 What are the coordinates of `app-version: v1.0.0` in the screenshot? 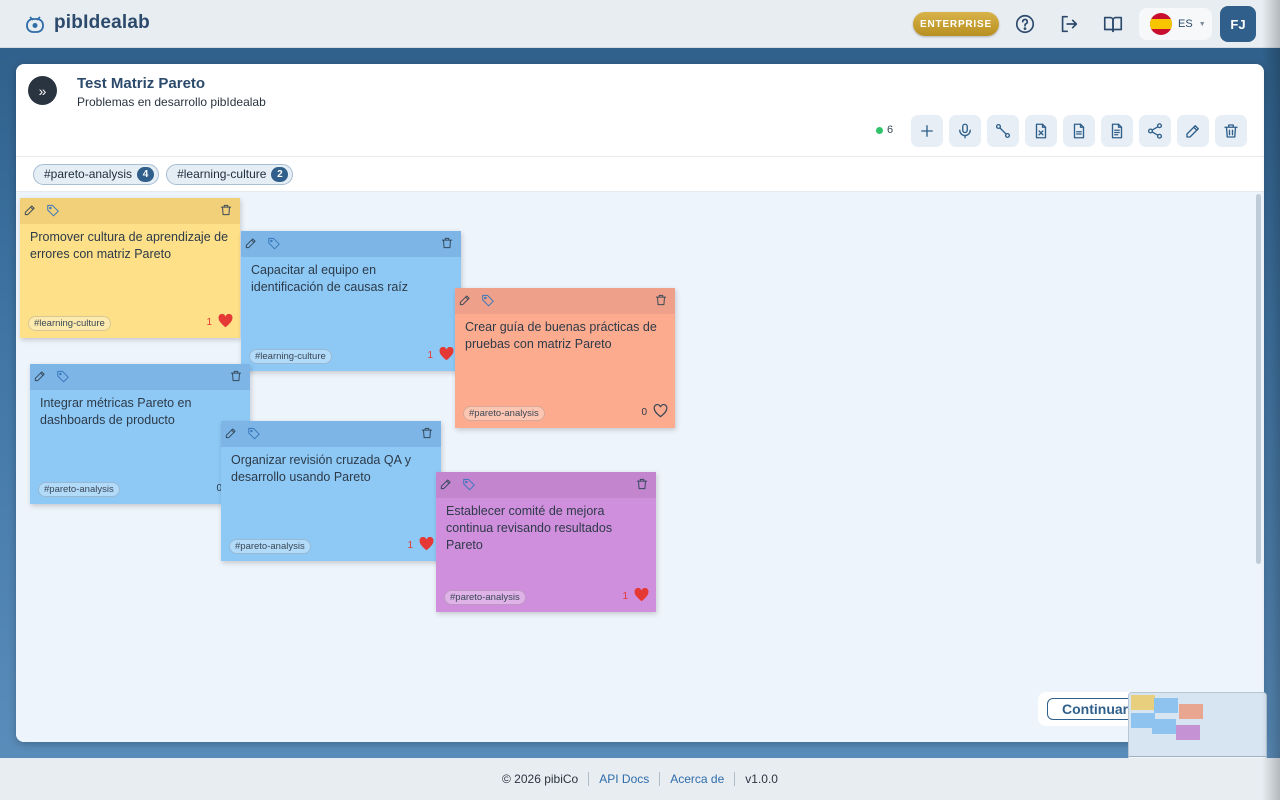 It's located at (761, 779).